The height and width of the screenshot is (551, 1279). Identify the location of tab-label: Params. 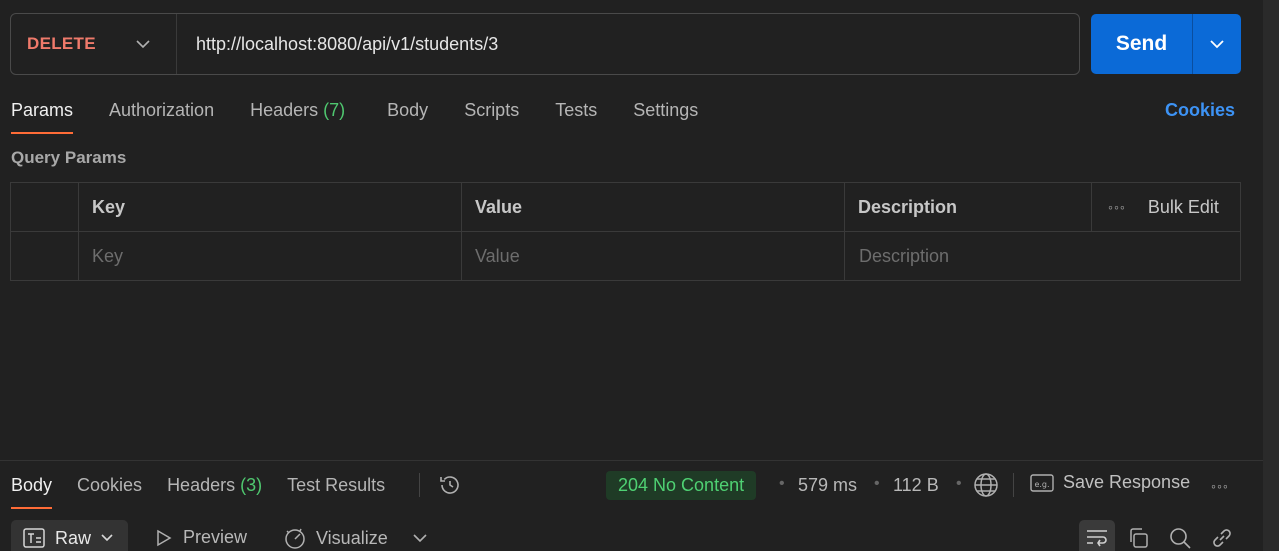
(42, 110).